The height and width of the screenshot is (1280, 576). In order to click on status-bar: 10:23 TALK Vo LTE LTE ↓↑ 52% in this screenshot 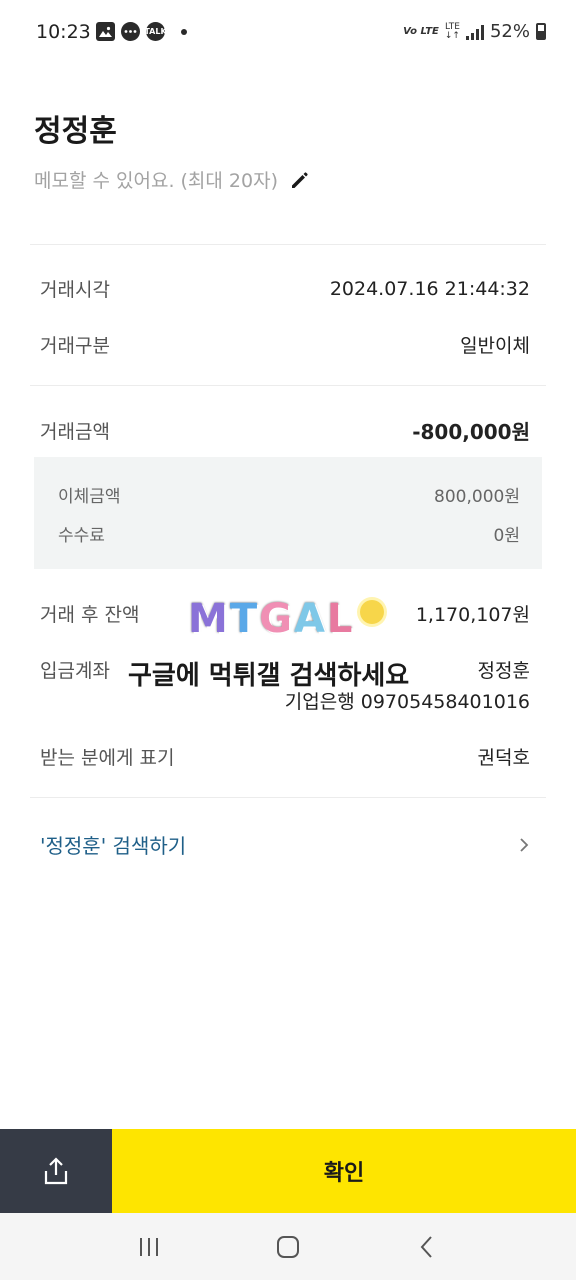, I will do `click(288, 33)`.